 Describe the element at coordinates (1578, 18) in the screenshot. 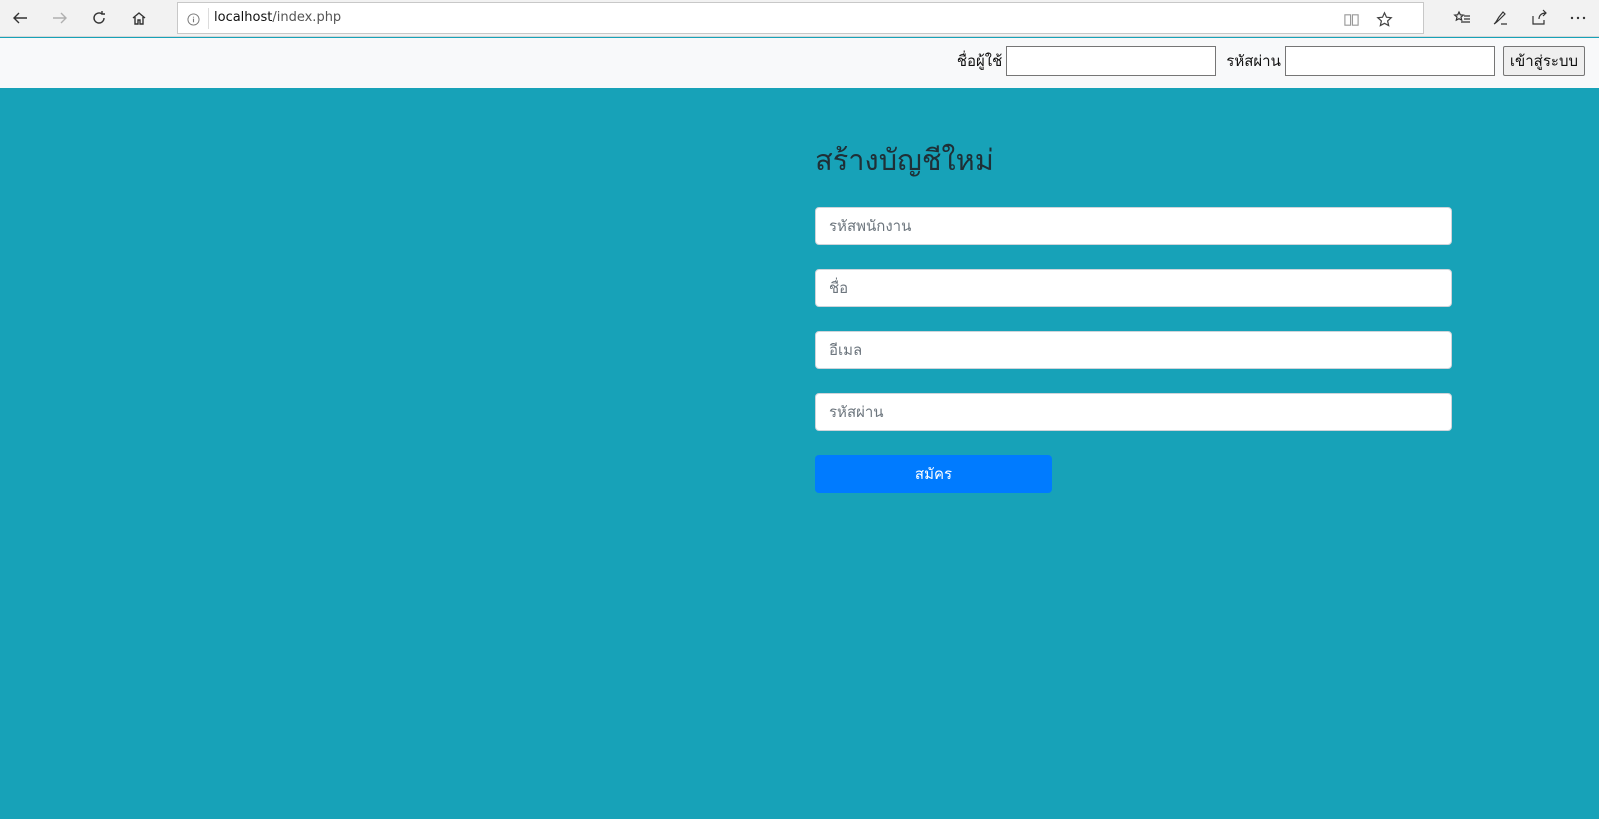

I see `more-icon` at that location.